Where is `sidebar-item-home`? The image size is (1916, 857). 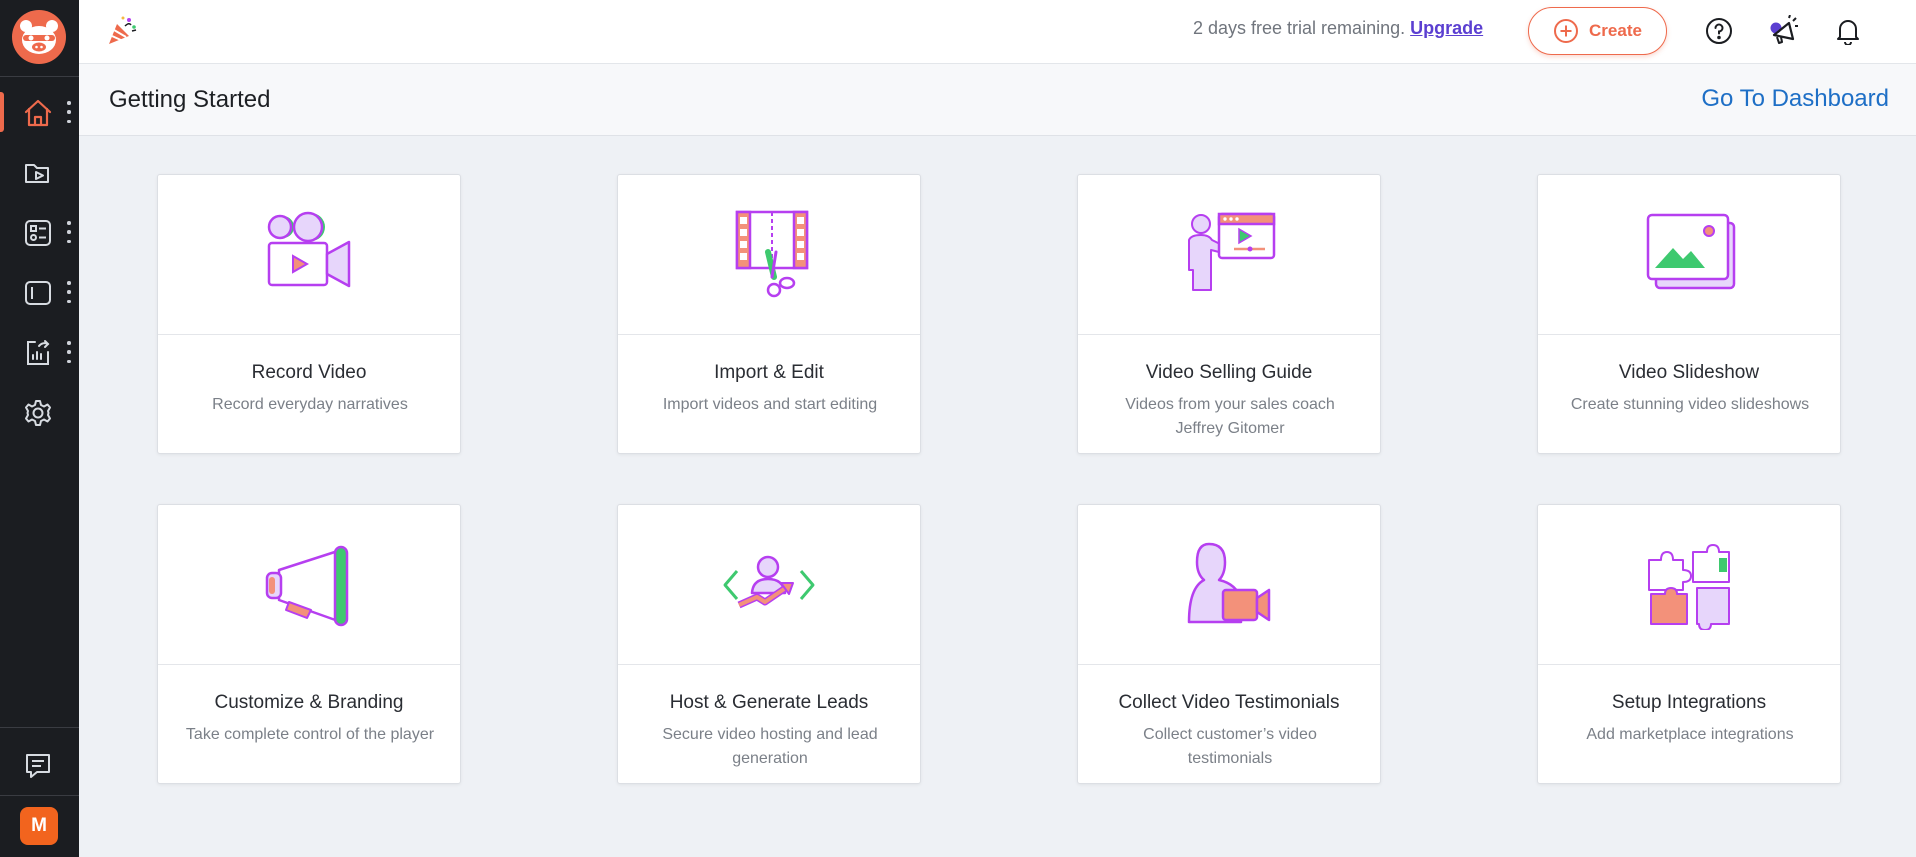
sidebar-item-home is located at coordinates (39, 112).